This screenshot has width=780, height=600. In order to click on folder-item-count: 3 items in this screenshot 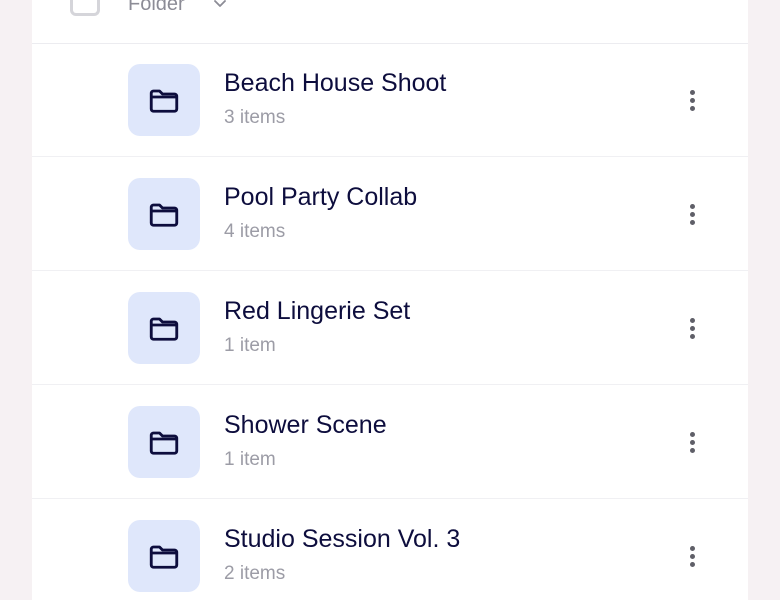, I will do `click(255, 117)`.